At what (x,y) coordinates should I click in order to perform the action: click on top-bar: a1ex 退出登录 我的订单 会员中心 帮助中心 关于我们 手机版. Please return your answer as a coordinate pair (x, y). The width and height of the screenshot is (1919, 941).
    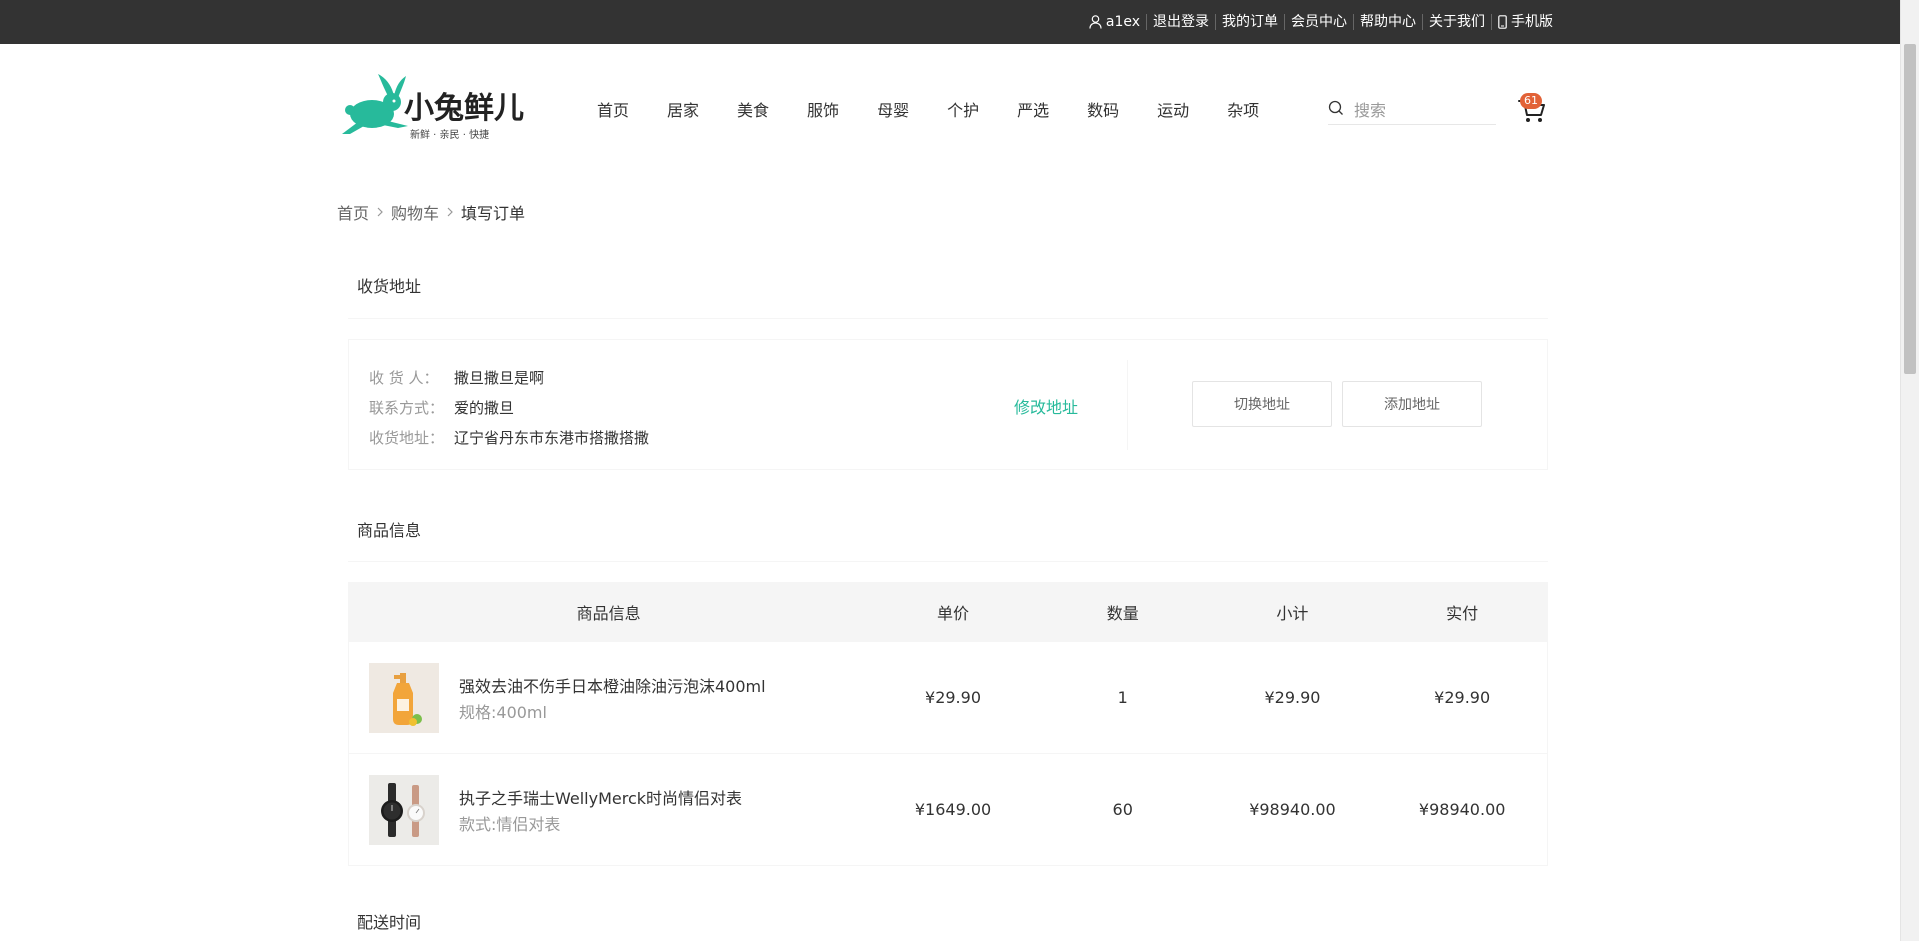
    Looking at the image, I should click on (950, 22).